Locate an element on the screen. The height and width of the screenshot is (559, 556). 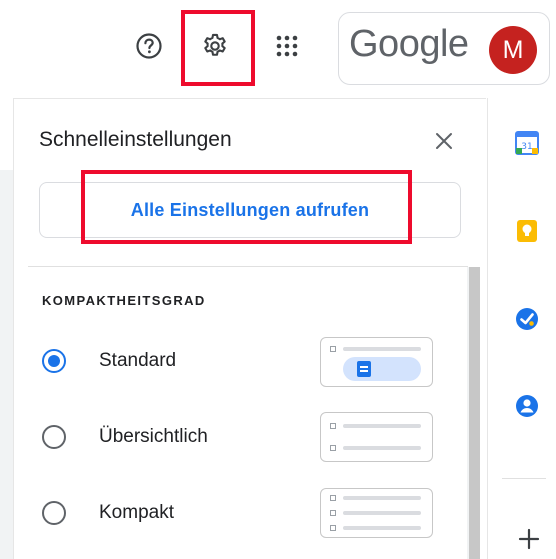
density-option-comfortable: Übersichtlich is located at coordinates (192, 437).